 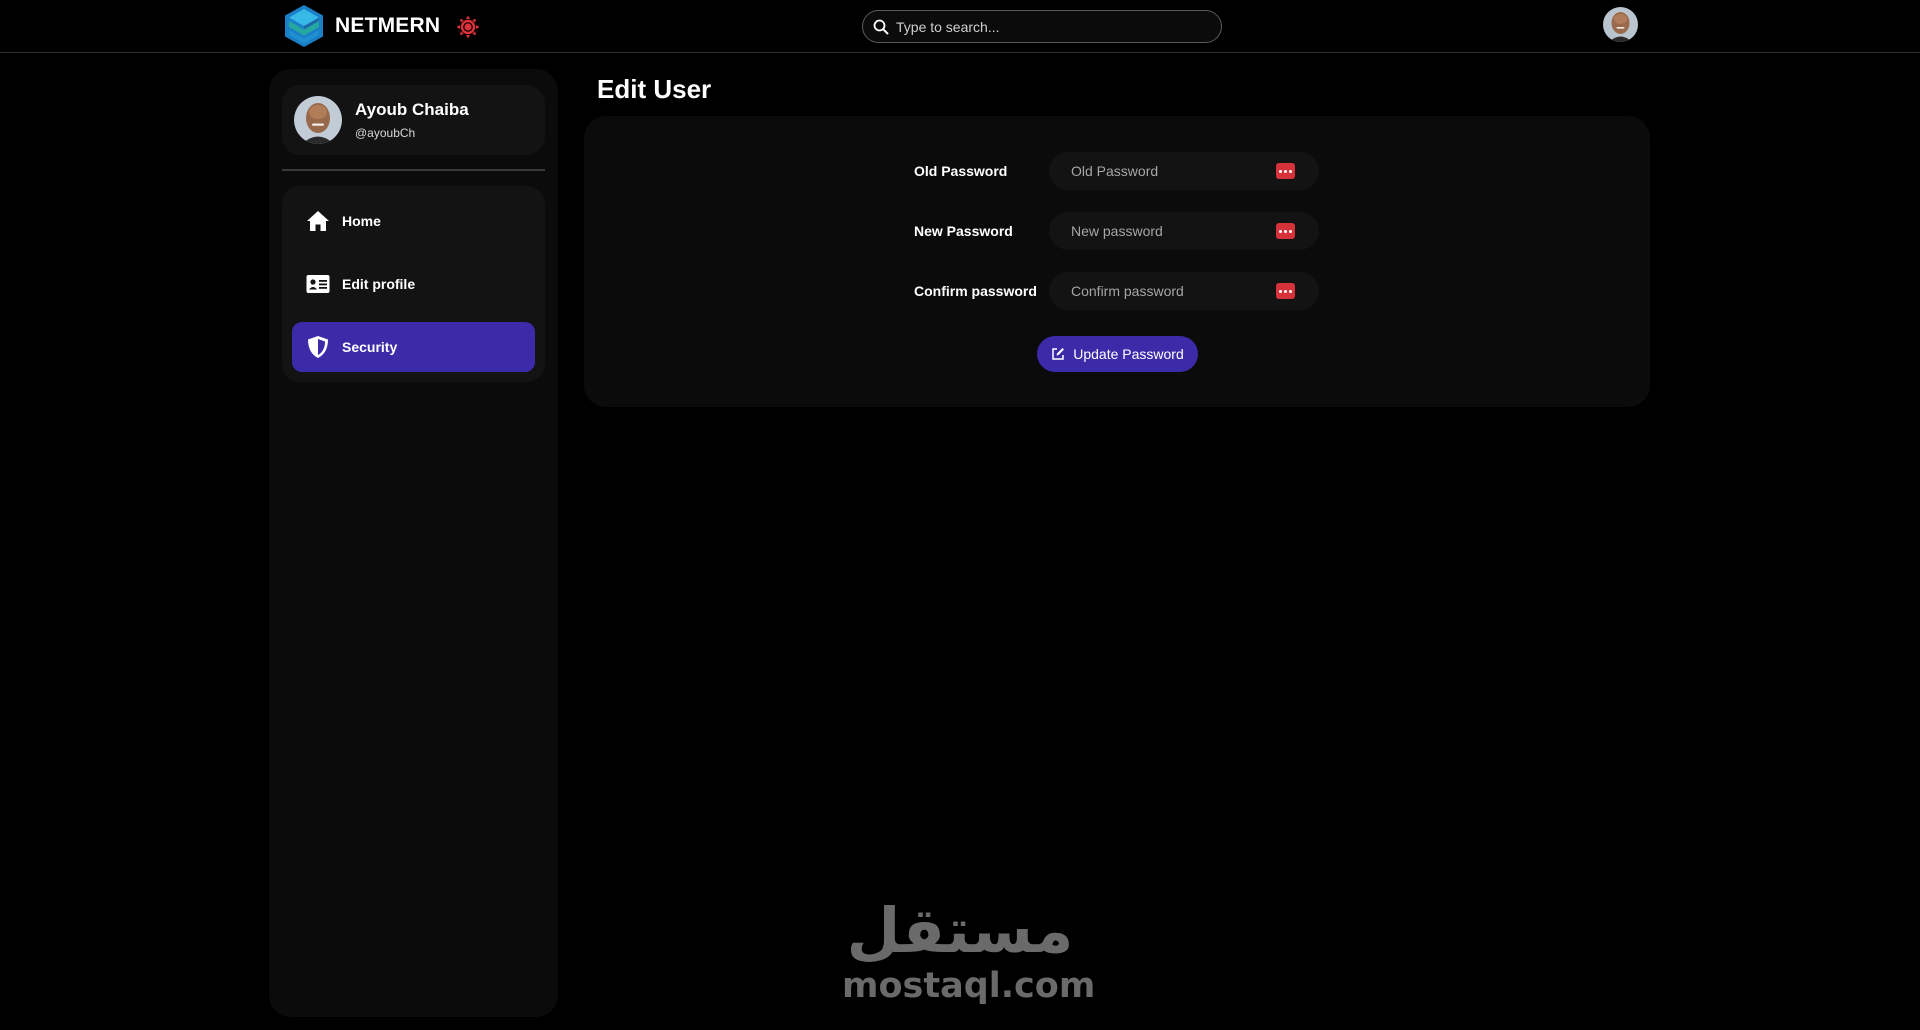 I want to click on old-password-field, so click(x=1184, y=171).